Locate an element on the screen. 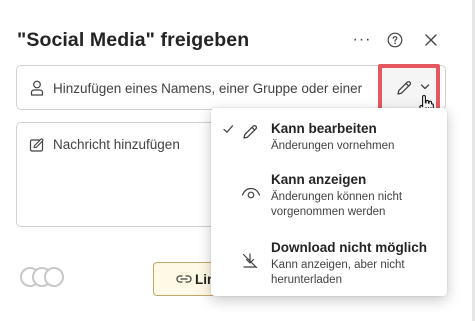 This screenshot has width=475, height=321. dialog-title: "Social Media" freigeben is located at coordinates (133, 40).